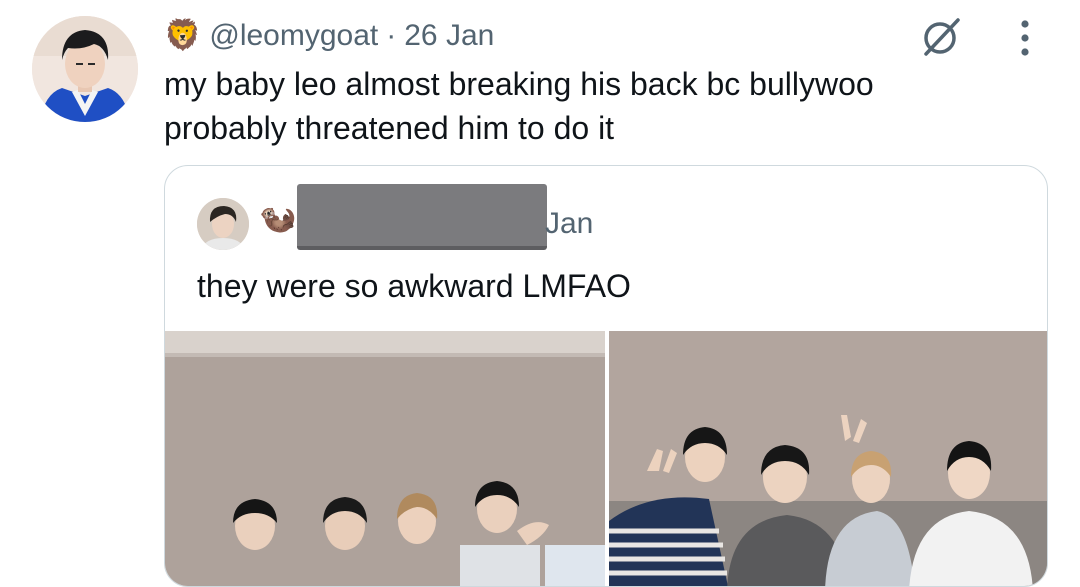 The width and height of the screenshot is (1080, 587). I want to click on author-avatar-image, so click(85, 69).